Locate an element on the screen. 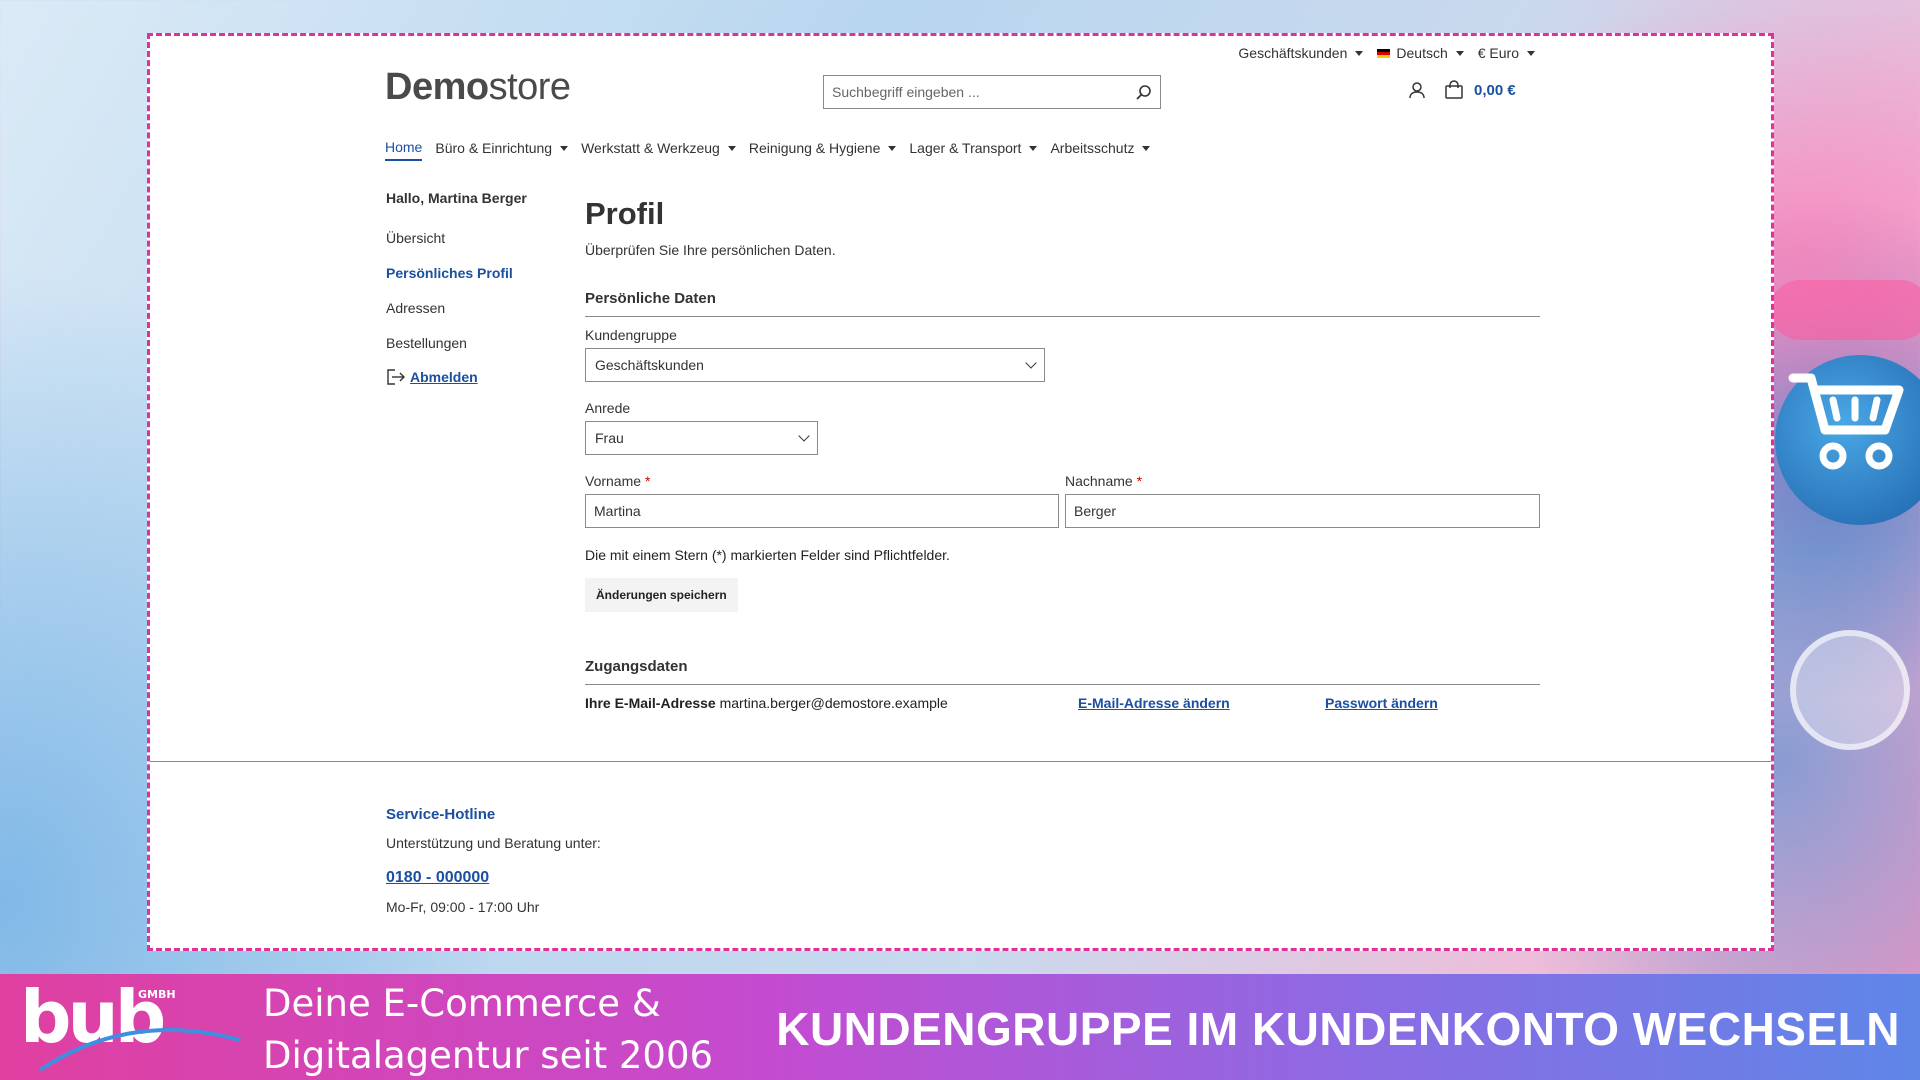 Image resolution: width=1920 pixels, height=1080 pixels. currency-dropdown: € Euro is located at coordinates (1506, 53).